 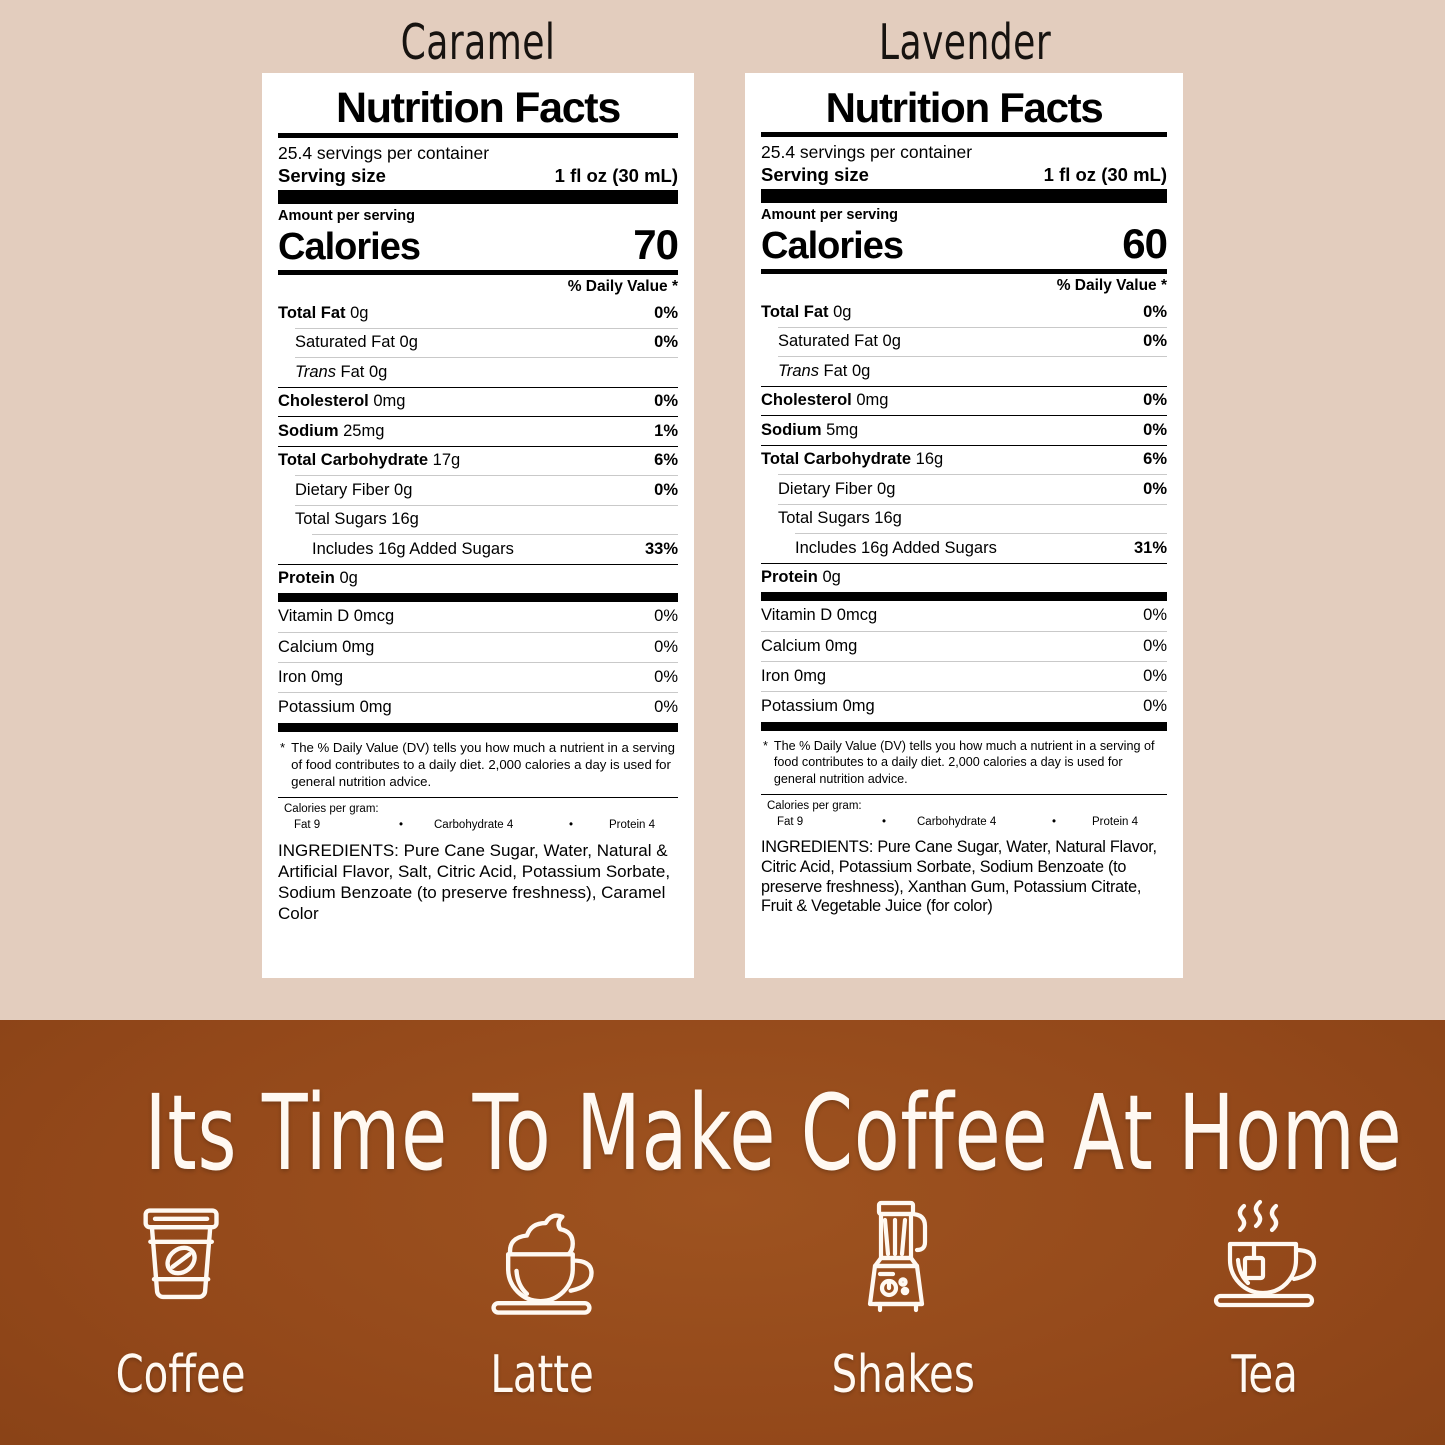 What do you see at coordinates (837, 488) in the screenshot?
I see `nutrient-name: Dietary Fiber 0g` at bounding box center [837, 488].